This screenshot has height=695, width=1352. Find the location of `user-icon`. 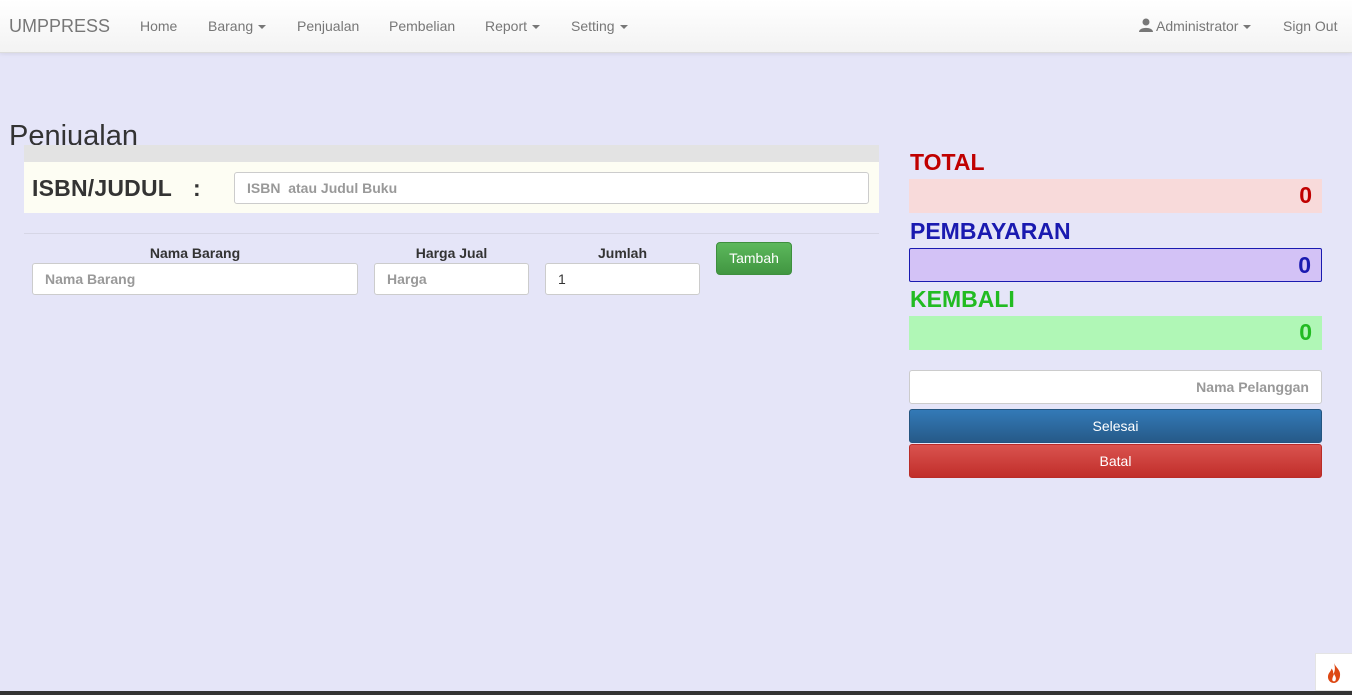

user-icon is located at coordinates (1146, 25).